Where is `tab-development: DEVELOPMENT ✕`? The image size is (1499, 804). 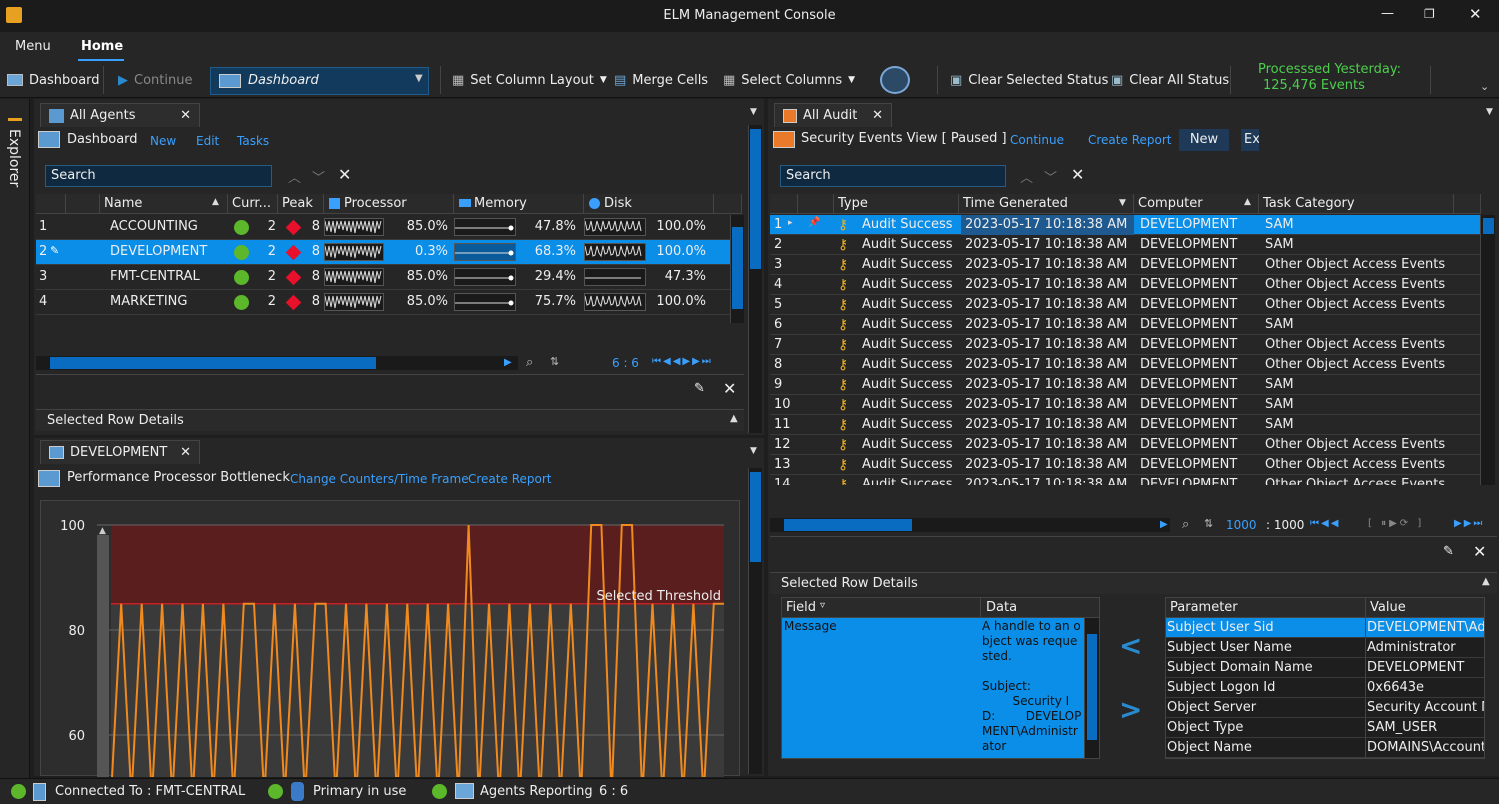
tab-development: DEVELOPMENT ✕ is located at coordinates (120, 452).